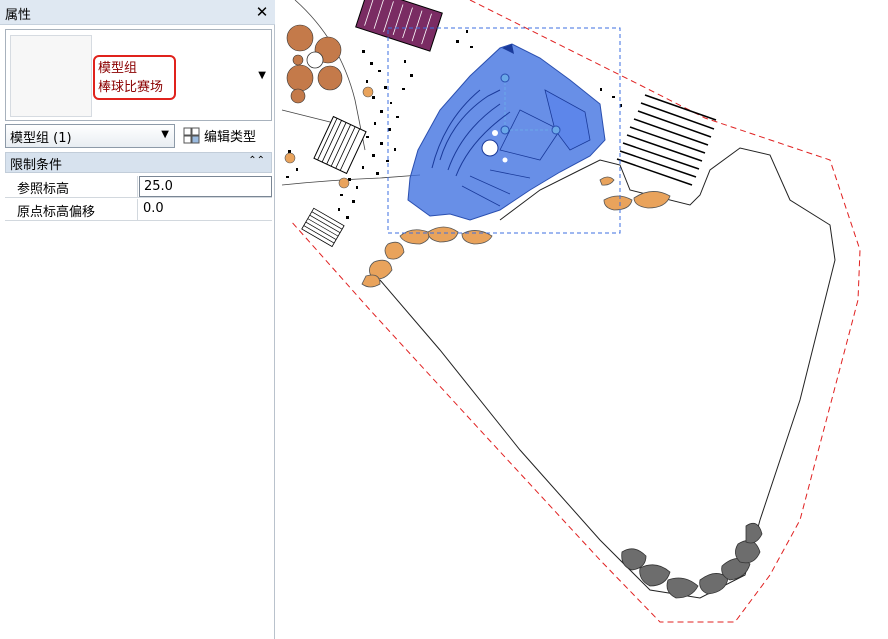  I want to click on collapse-icon: ⌃⌃, so click(256, 160).